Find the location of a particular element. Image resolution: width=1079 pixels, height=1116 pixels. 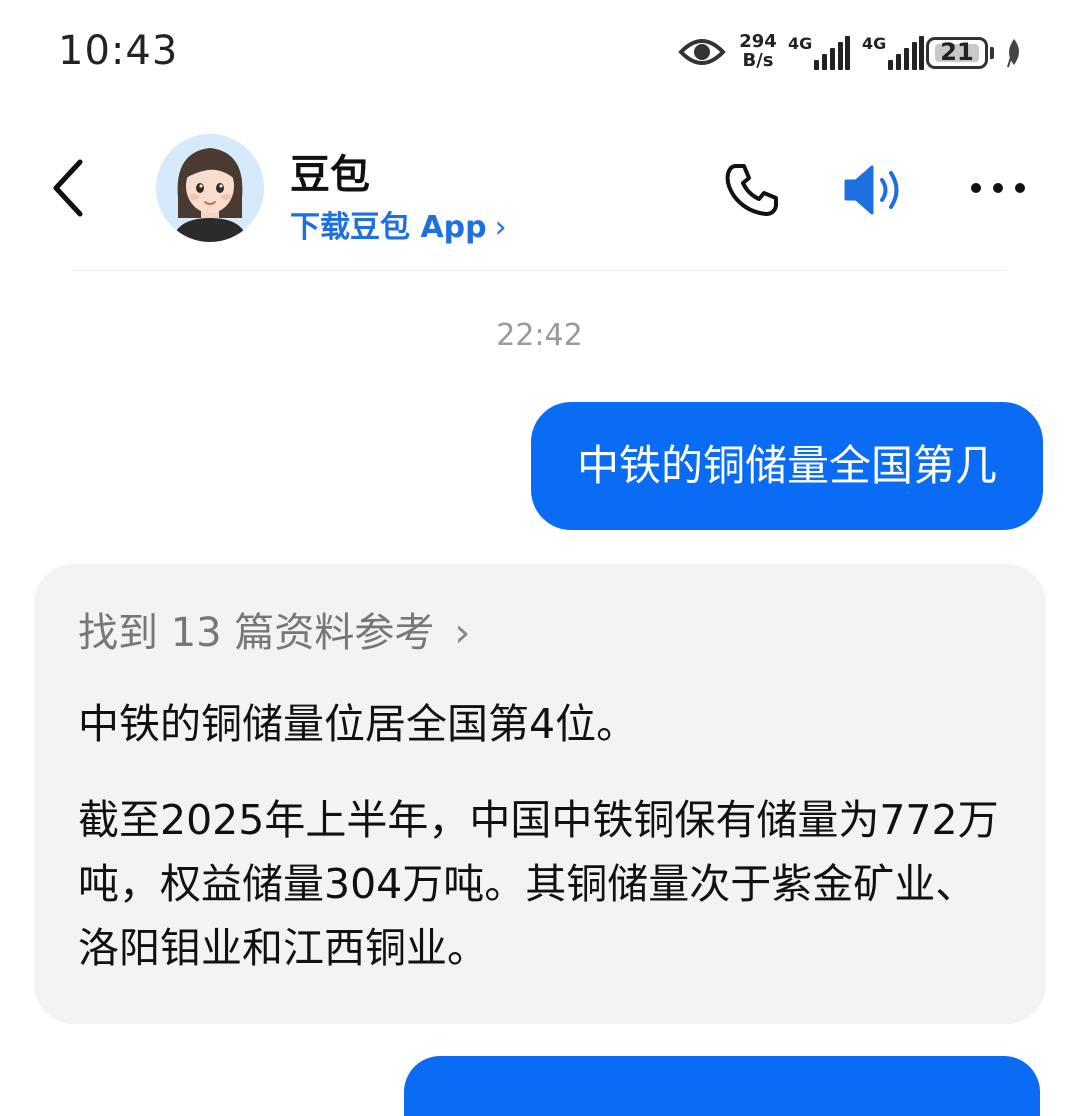

battery-icon: 21 is located at coordinates (957, 53).